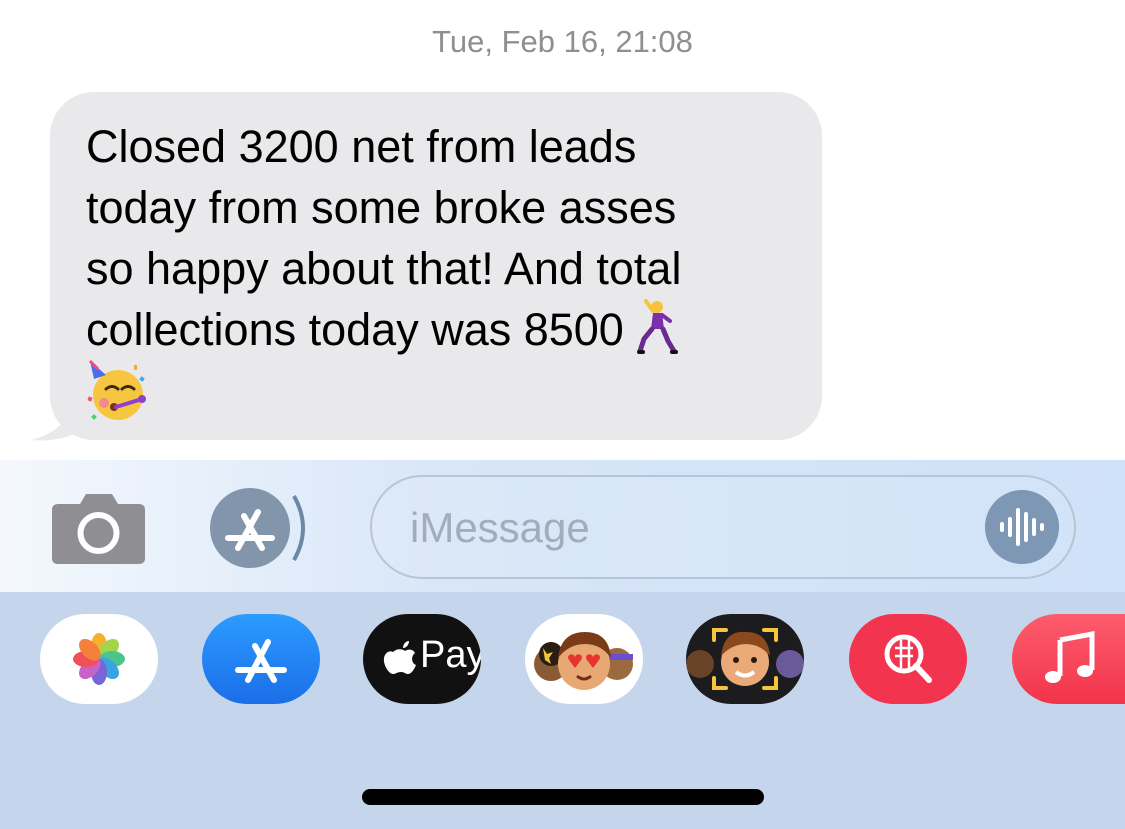 This screenshot has width=1125, height=829. I want to click on memoji-stickers-app-button, so click(584, 659).